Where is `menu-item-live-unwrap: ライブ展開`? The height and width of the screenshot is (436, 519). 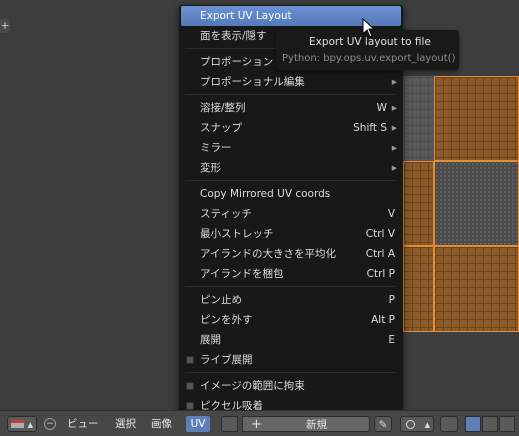 menu-item-live-unwrap: ライブ展開 is located at coordinates (291, 360).